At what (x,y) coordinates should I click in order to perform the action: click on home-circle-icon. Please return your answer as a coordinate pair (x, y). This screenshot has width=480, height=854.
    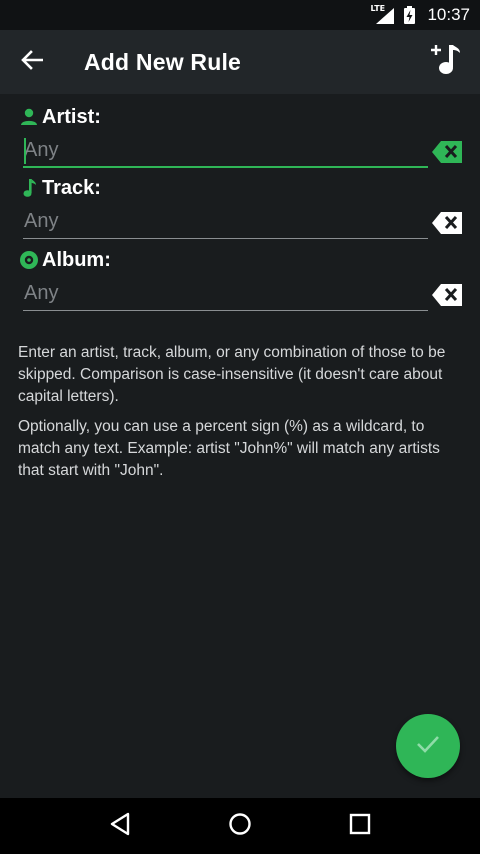
    Looking at the image, I should click on (240, 826).